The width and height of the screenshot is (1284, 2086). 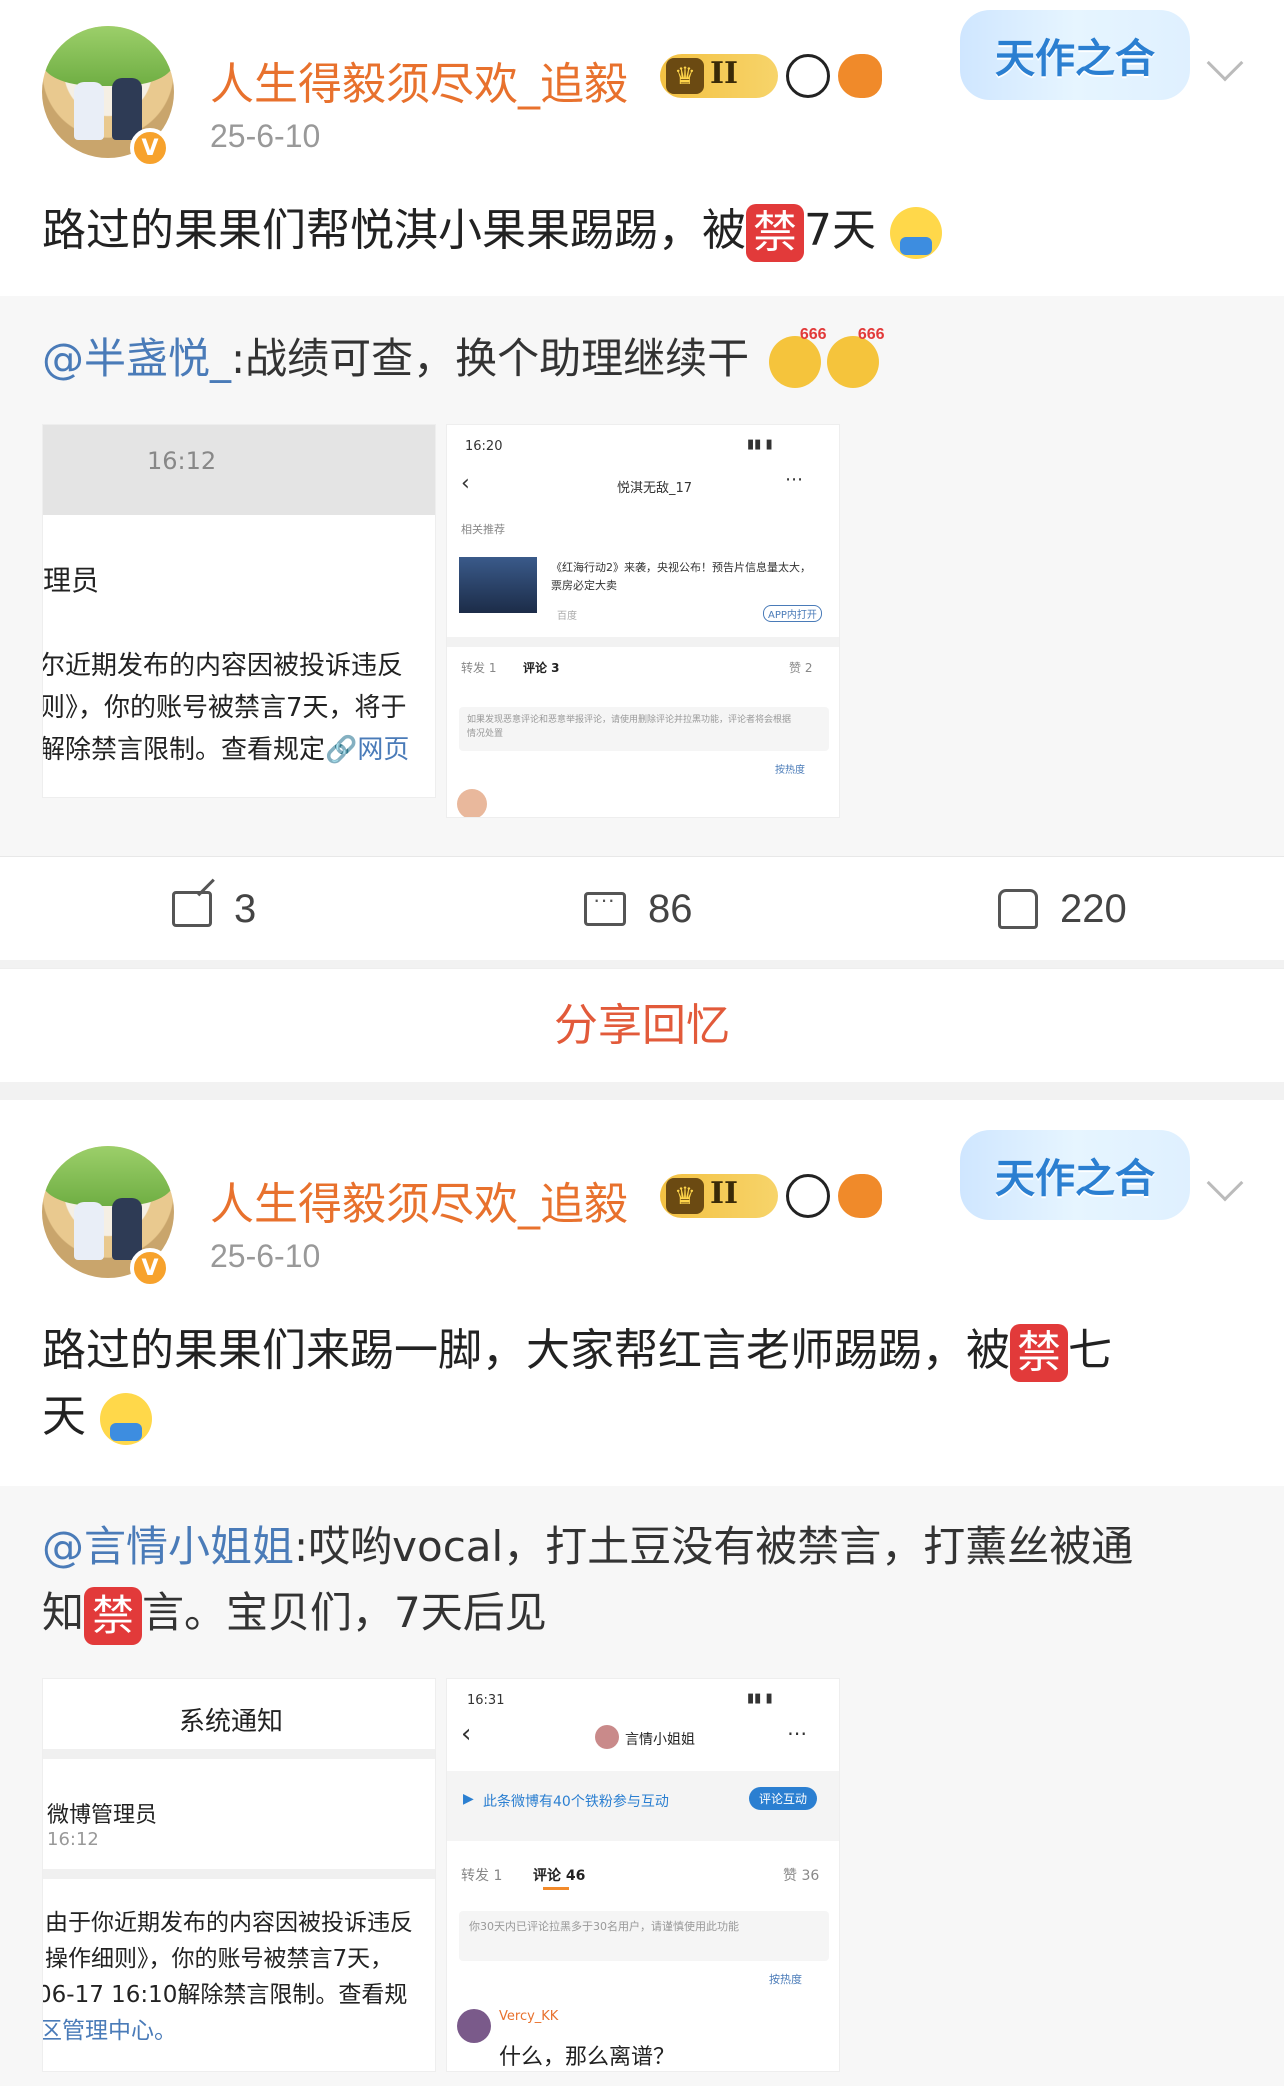 What do you see at coordinates (136, 358) in the screenshot?
I see `mention-link: @半盏悦_` at bounding box center [136, 358].